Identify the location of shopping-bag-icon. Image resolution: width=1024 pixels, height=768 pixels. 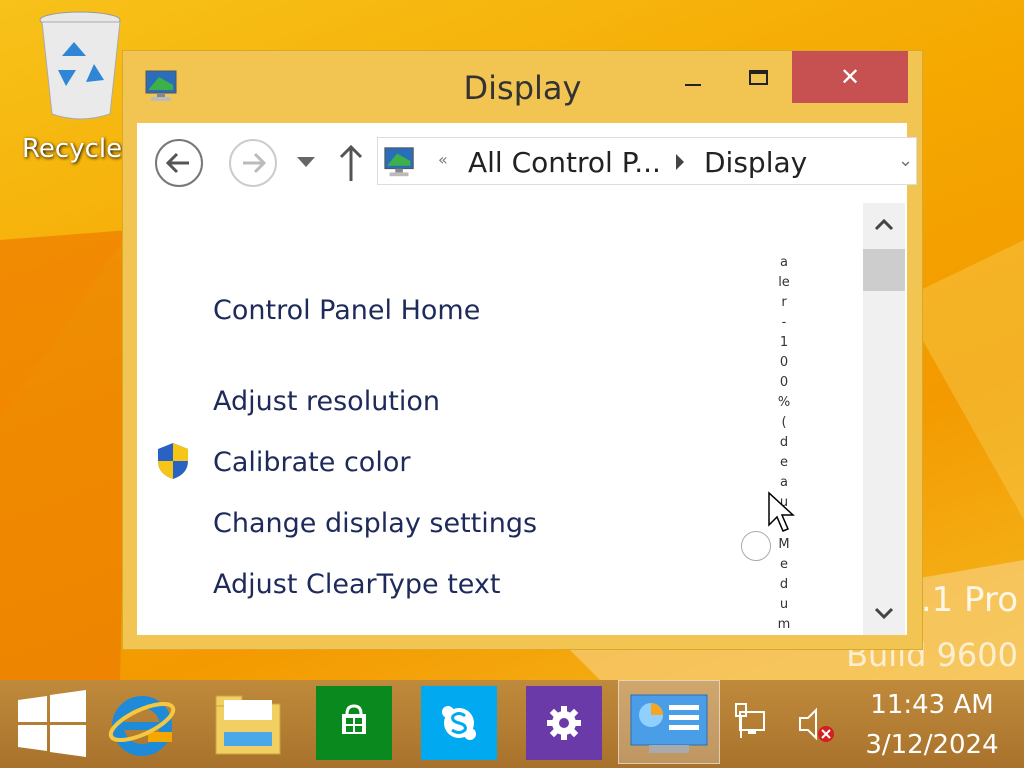
(354, 719).